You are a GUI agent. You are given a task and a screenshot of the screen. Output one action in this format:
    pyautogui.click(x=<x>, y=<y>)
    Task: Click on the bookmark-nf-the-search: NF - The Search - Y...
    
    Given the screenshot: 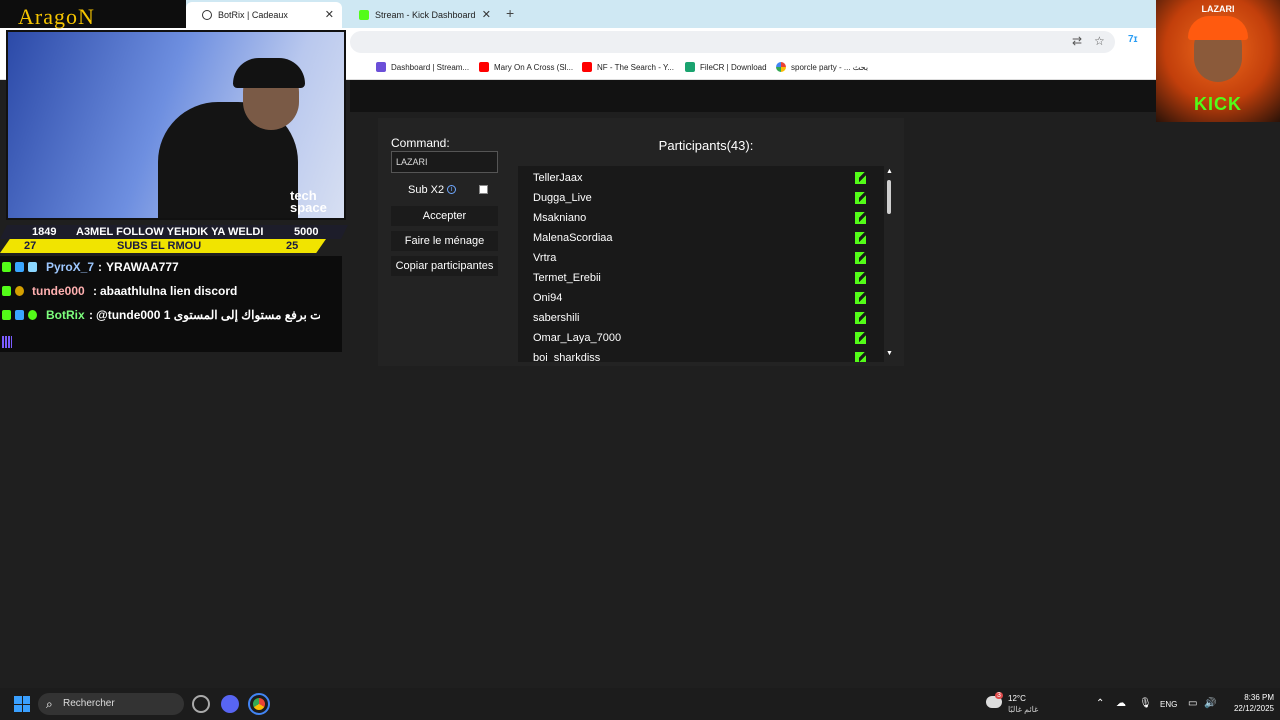 What is the action you would take?
    pyautogui.click(x=628, y=67)
    